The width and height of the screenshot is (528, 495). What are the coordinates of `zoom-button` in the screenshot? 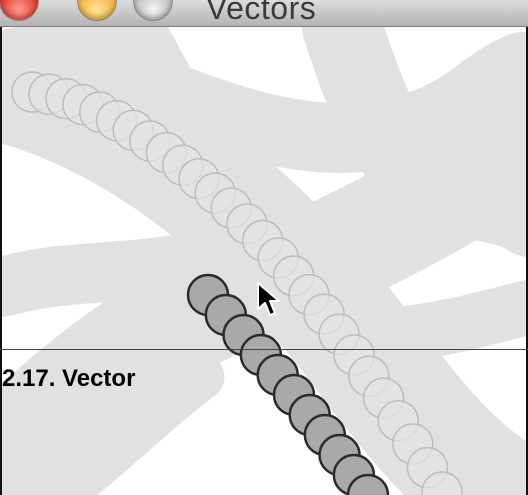 It's located at (153, 10).